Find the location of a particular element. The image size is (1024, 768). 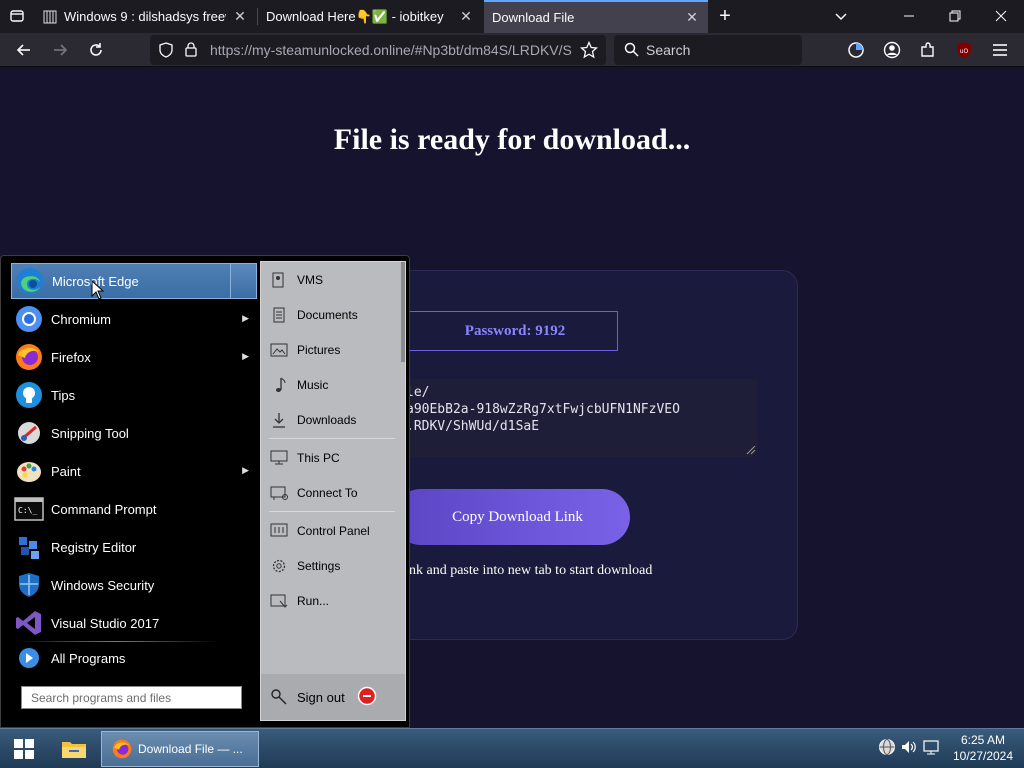

paint-palette-icon is located at coordinates (29, 471).